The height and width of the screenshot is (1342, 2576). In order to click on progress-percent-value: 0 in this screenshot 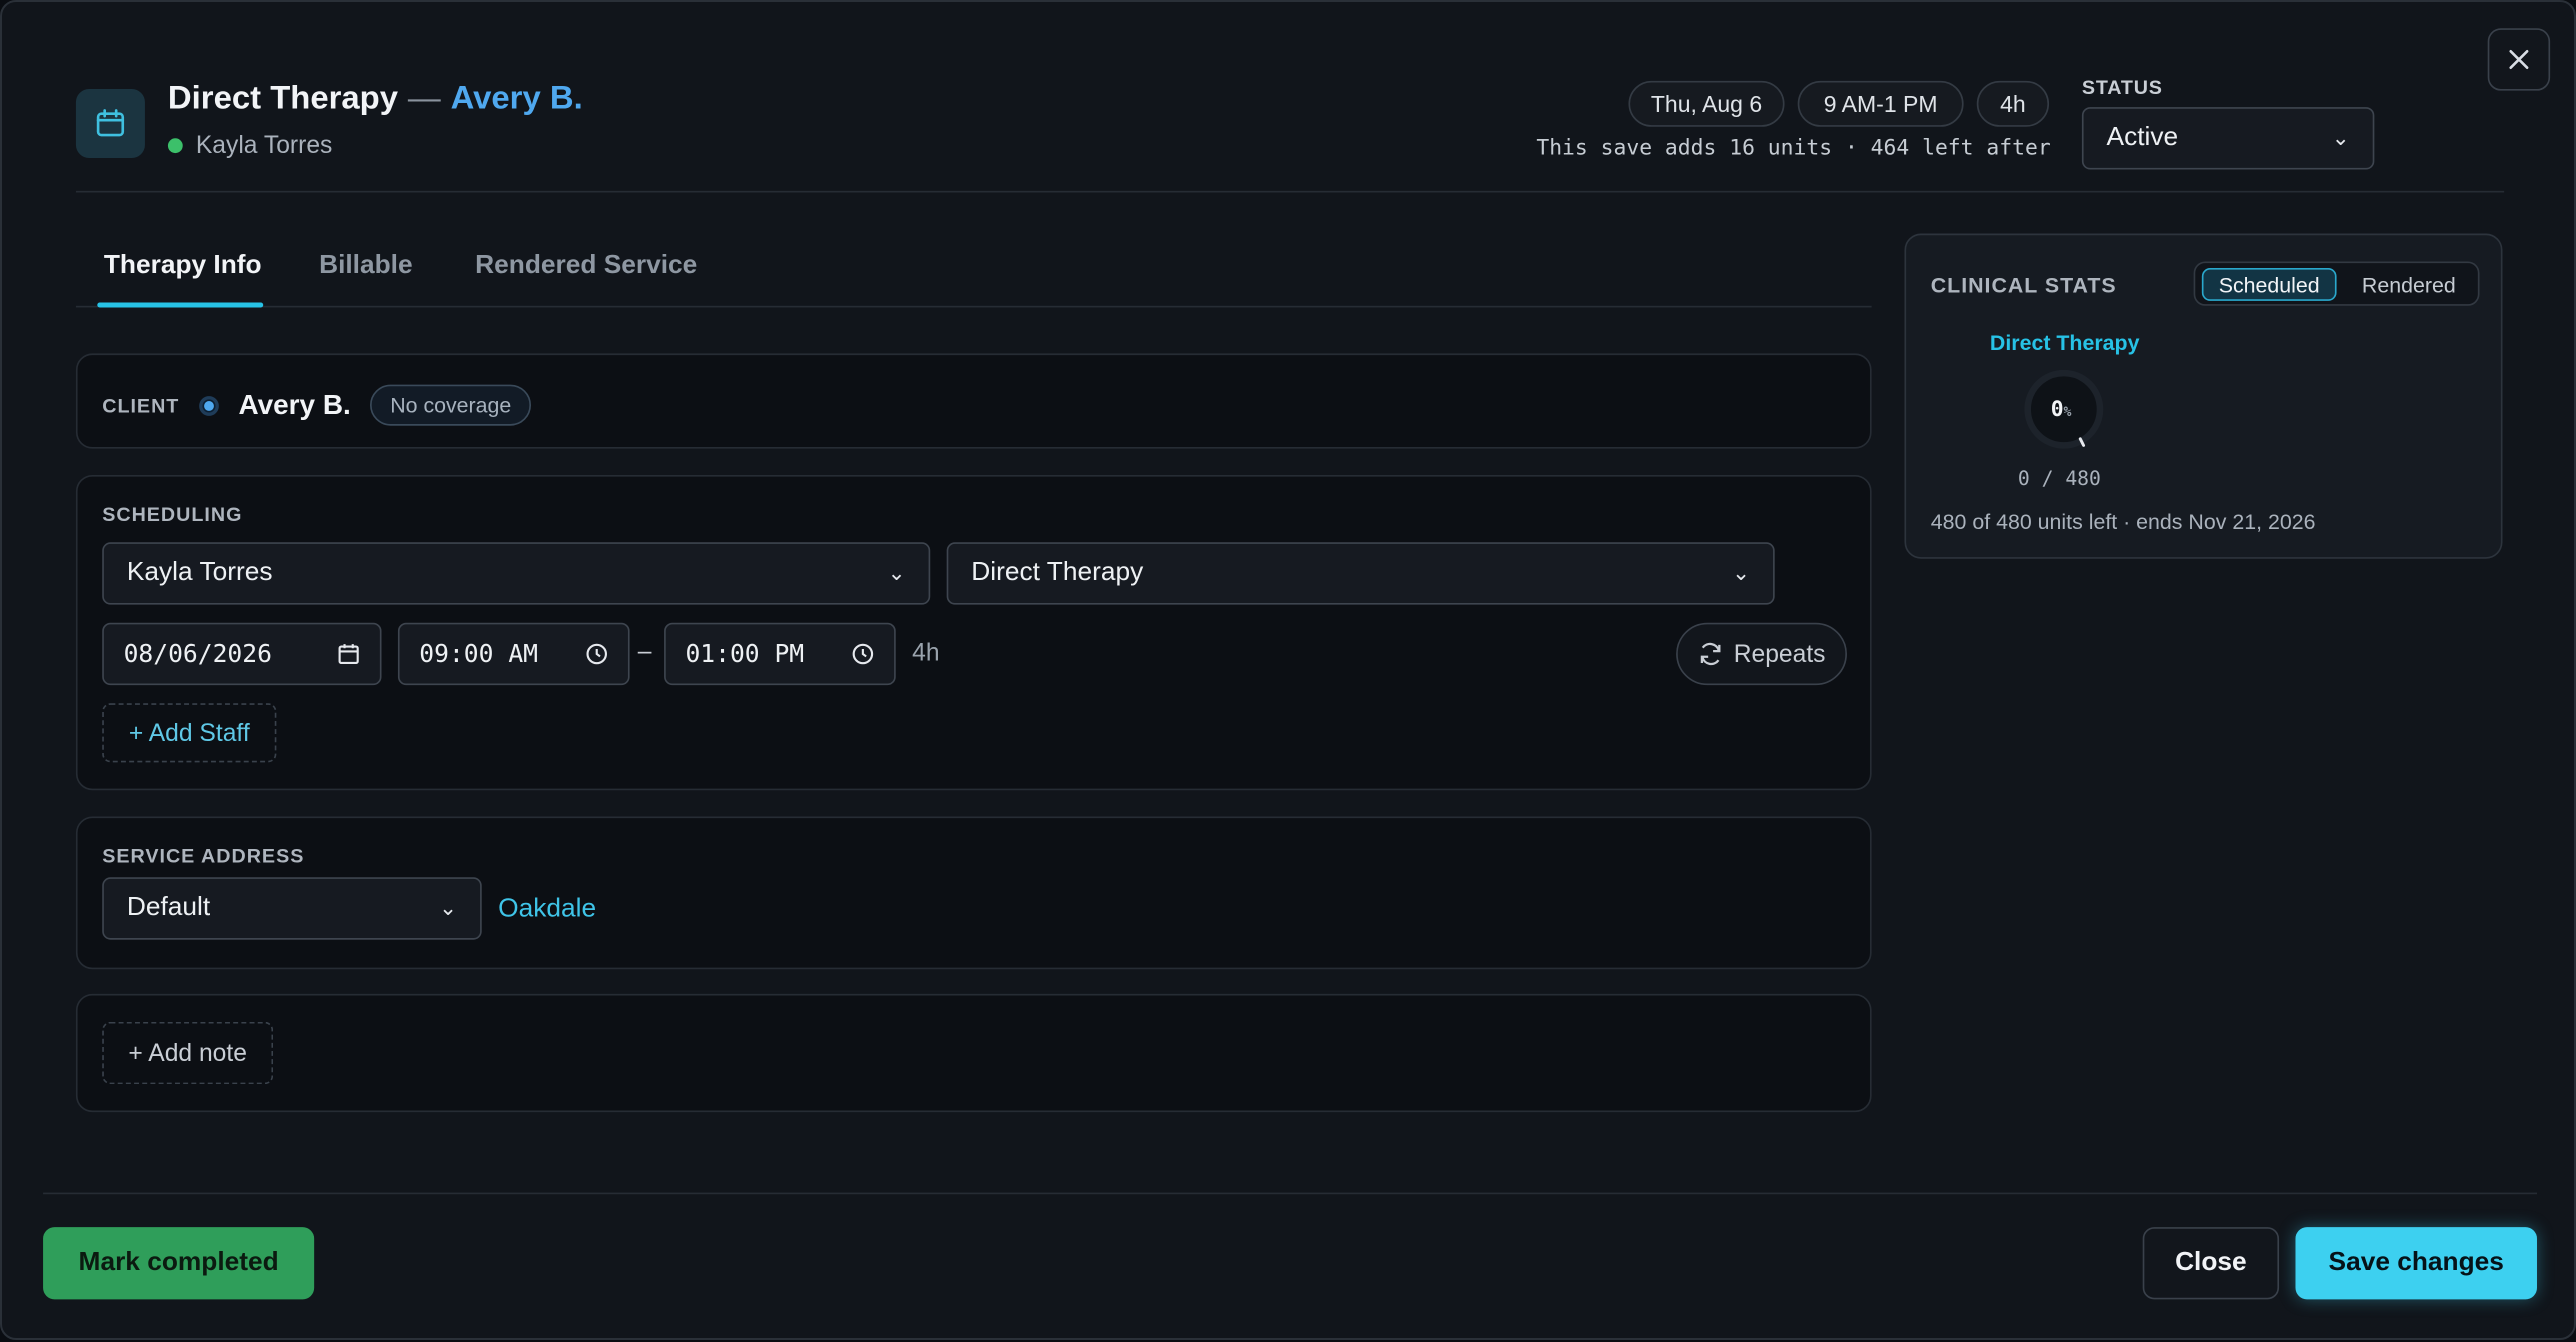, I will do `click(2057, 410)`.